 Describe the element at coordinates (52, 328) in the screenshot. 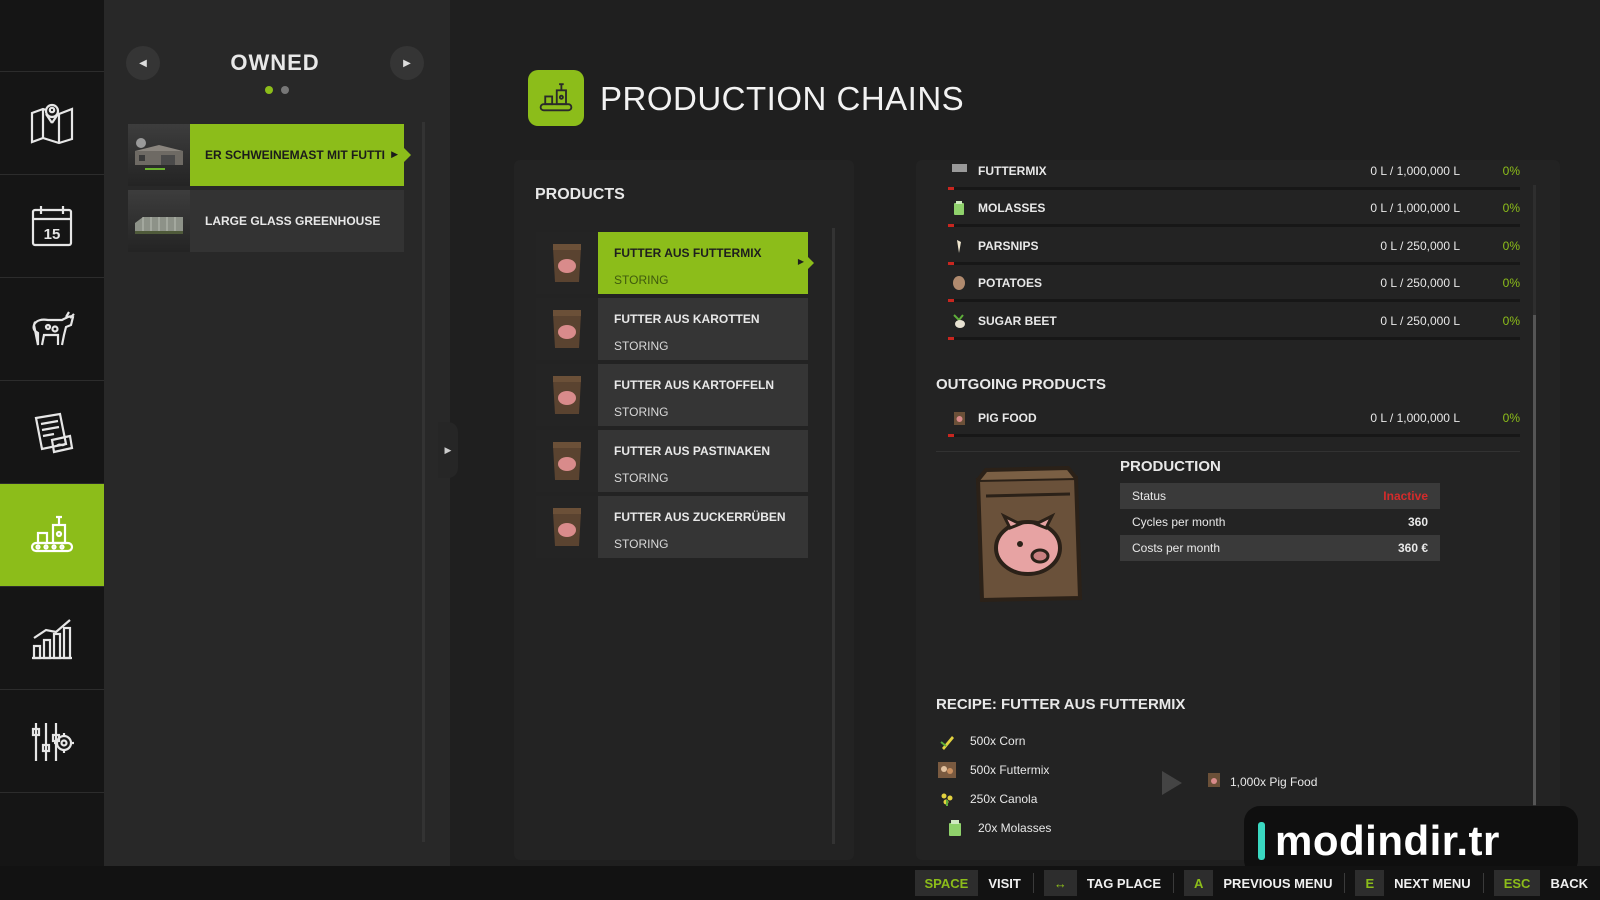

I see `nav-item-animals` at that location.